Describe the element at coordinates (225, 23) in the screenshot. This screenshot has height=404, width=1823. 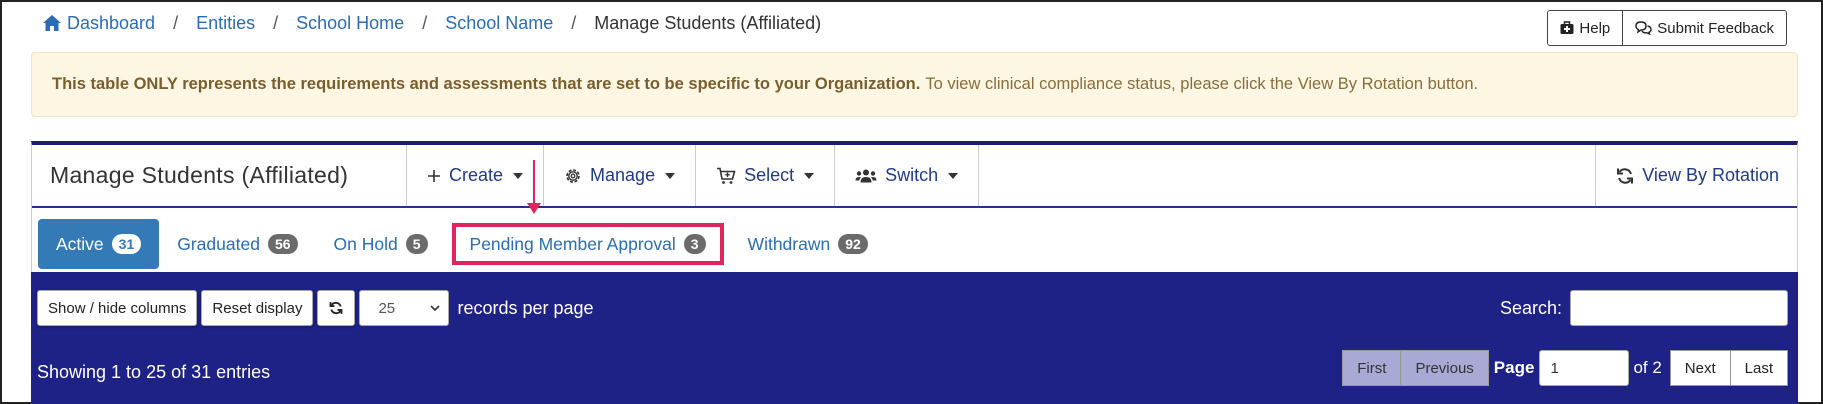
I see `breadcrumb-entities: Entities` at that location.